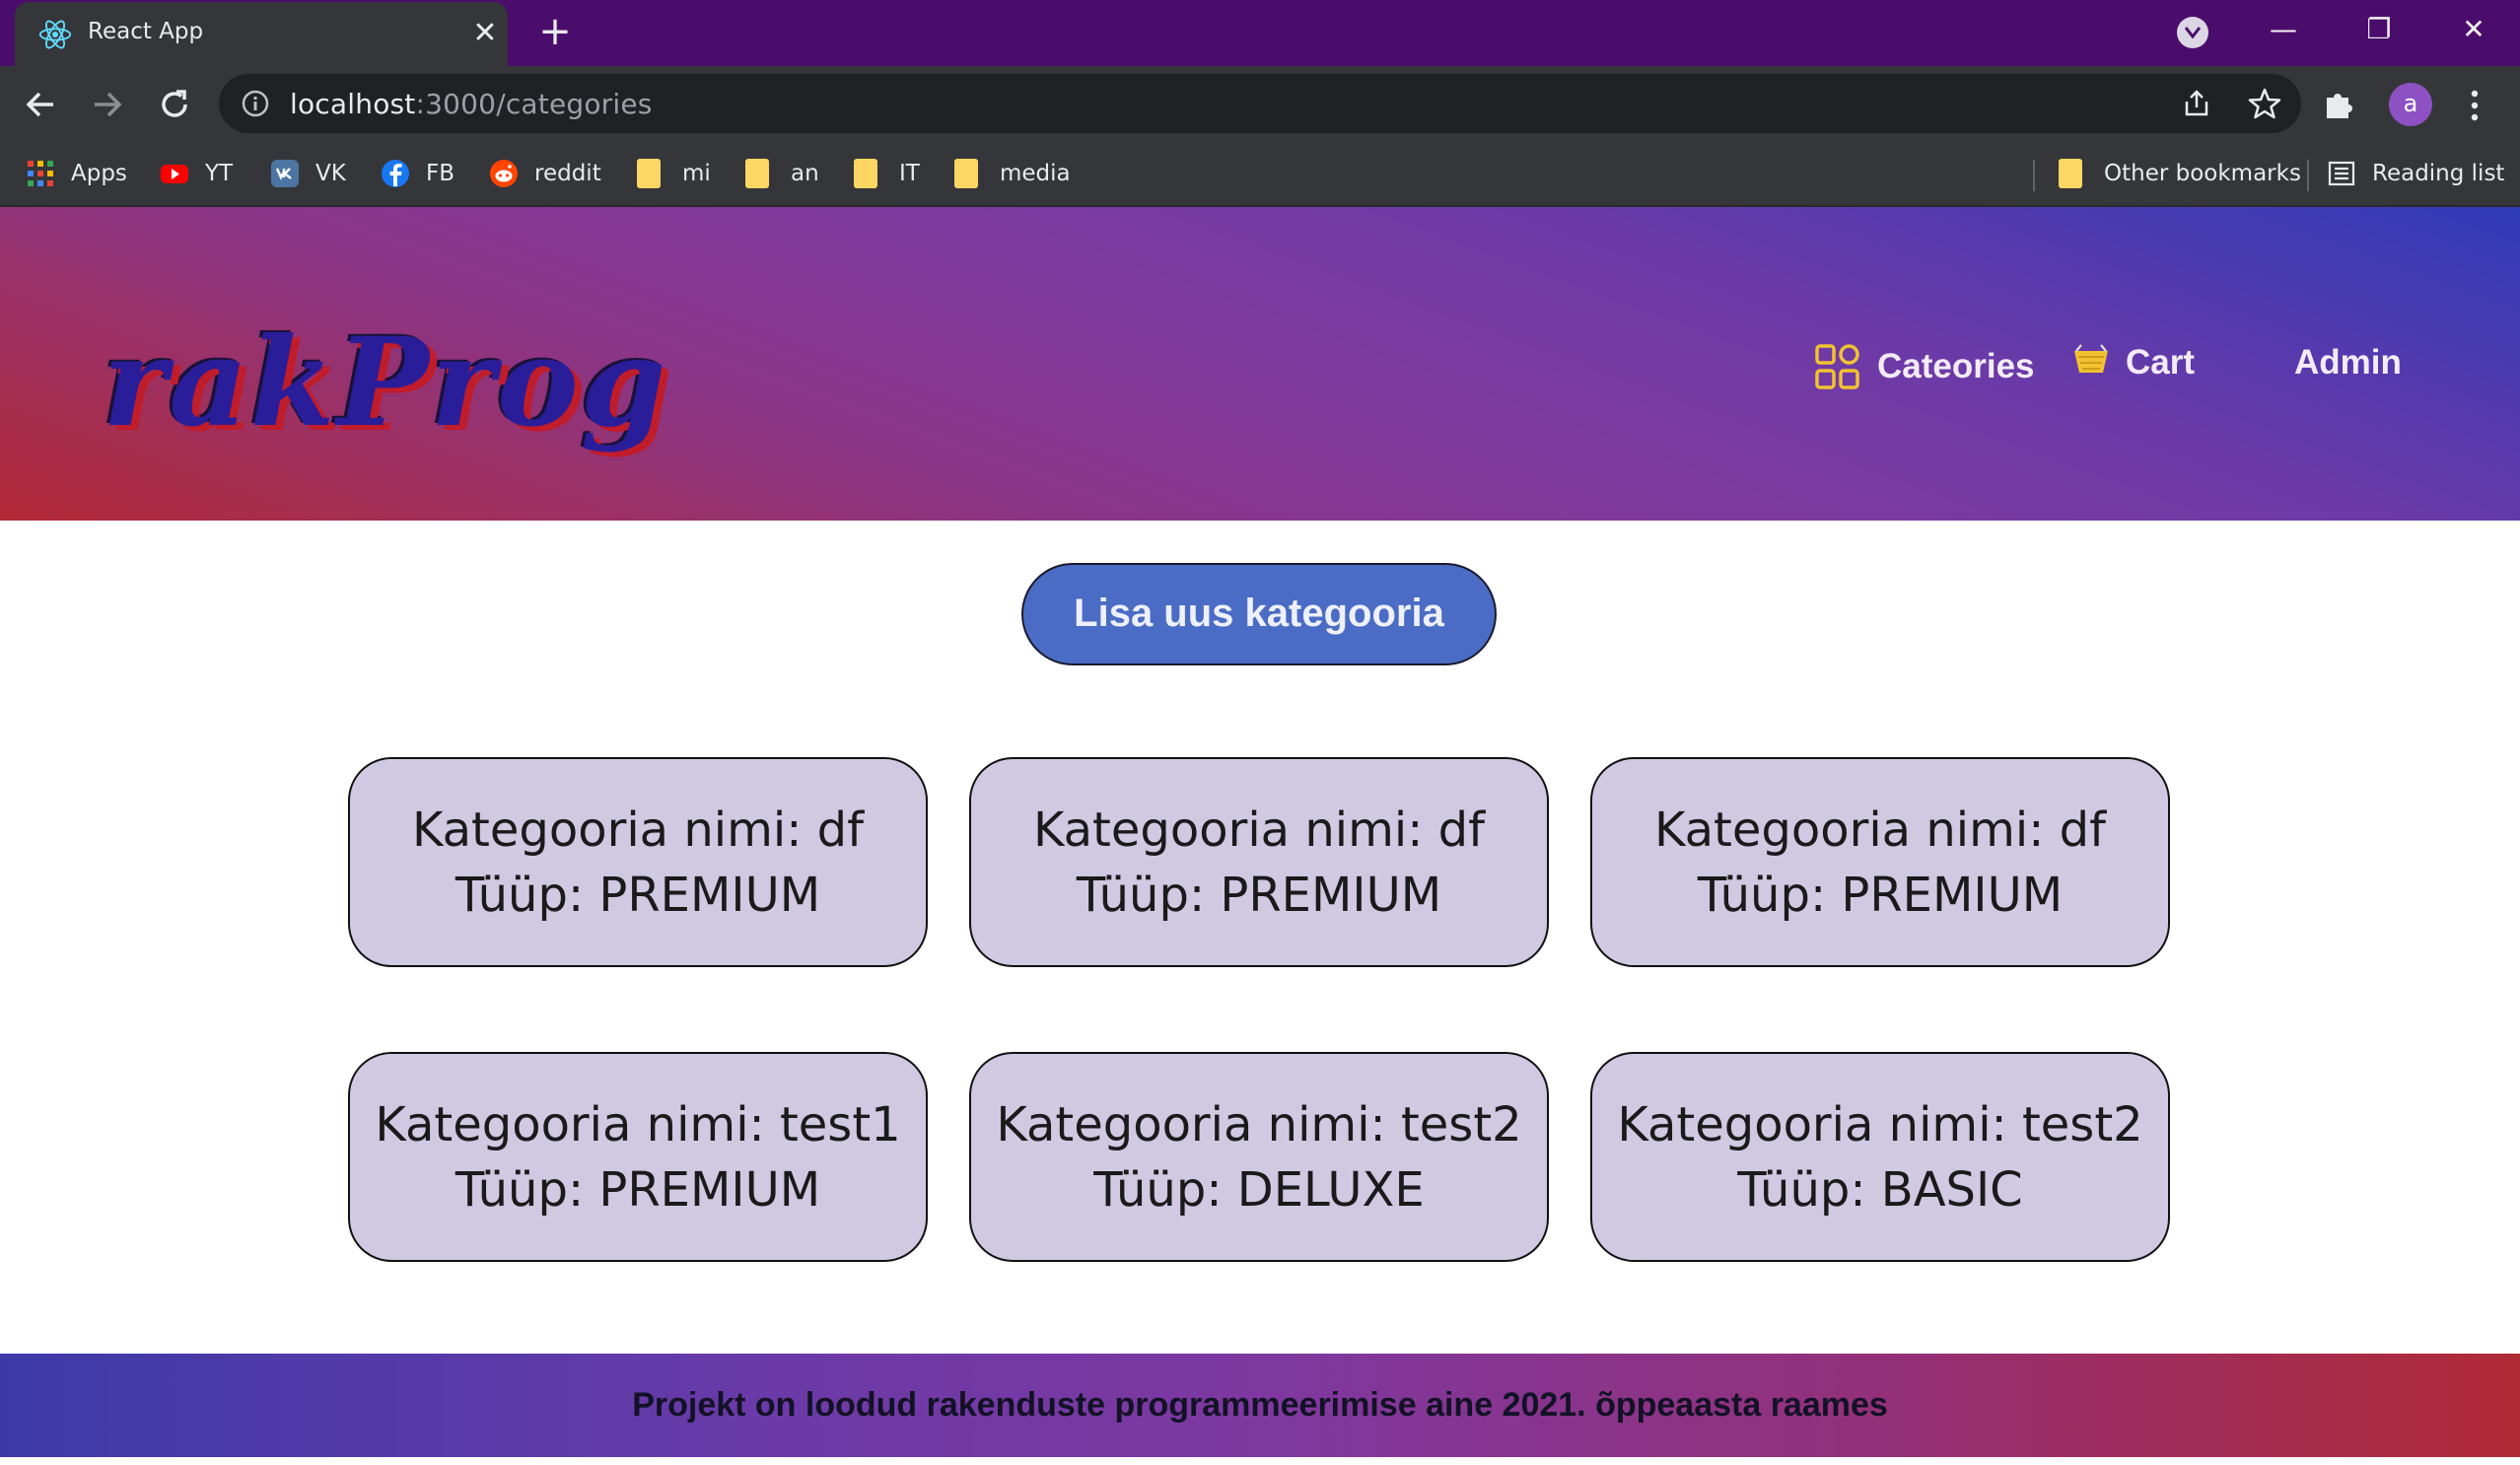 The image size is (2520, 1465). I want to click on minimize-window-button: —, so click(2283, 29).